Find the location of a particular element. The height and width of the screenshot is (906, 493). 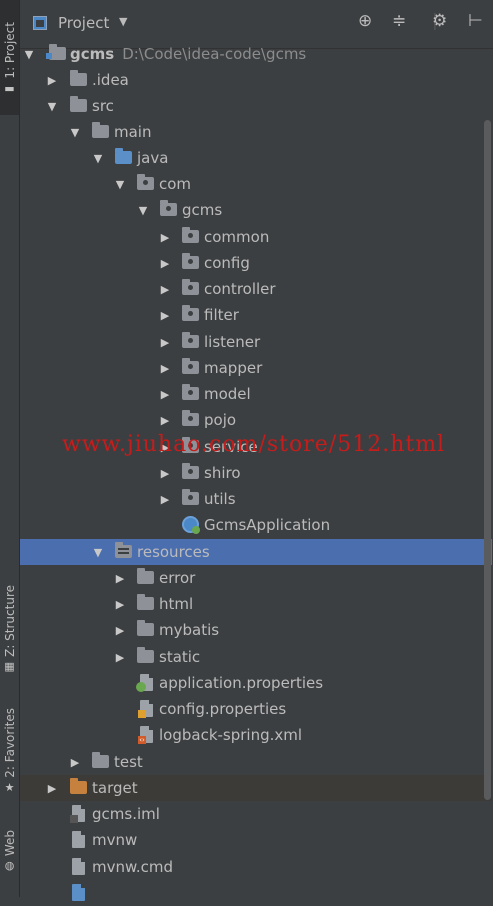

star-icon: ★ is located at coordinates (9, 787).